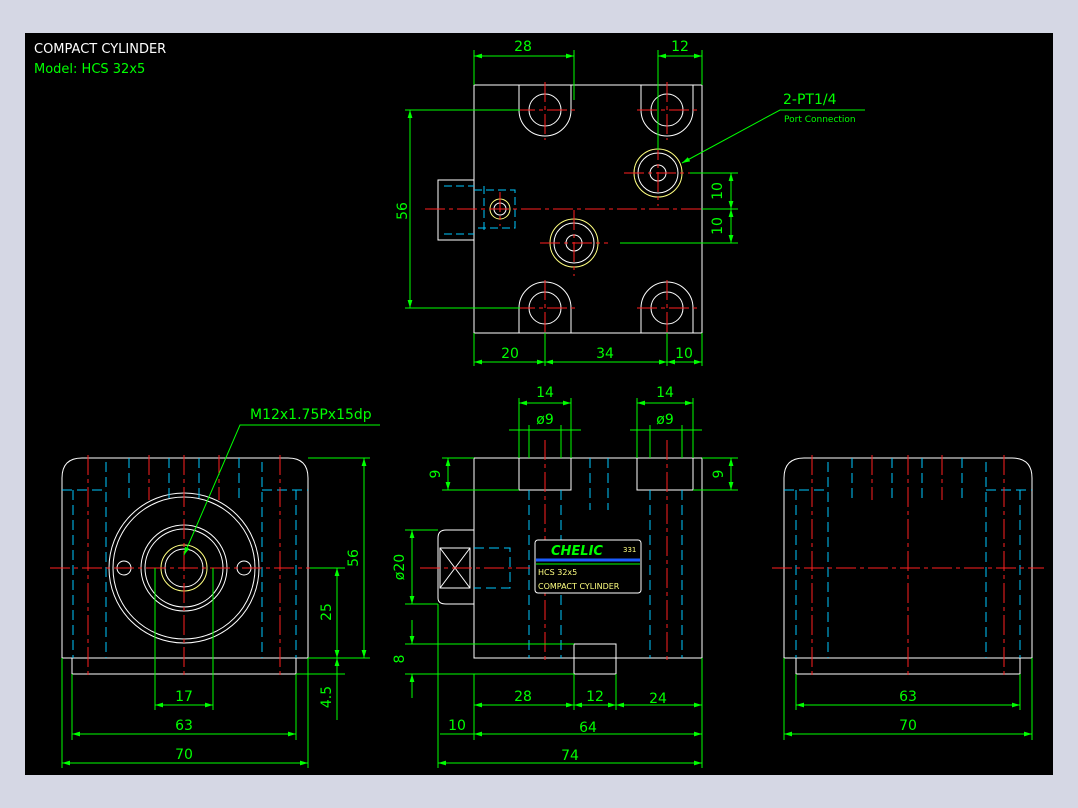 The height and width of the screenshot is (808, 1078). What do you see at coordinates (605, 354) in the screenshot?
I see `dim-bottom-34: 34` at bounding box center [605, 354].